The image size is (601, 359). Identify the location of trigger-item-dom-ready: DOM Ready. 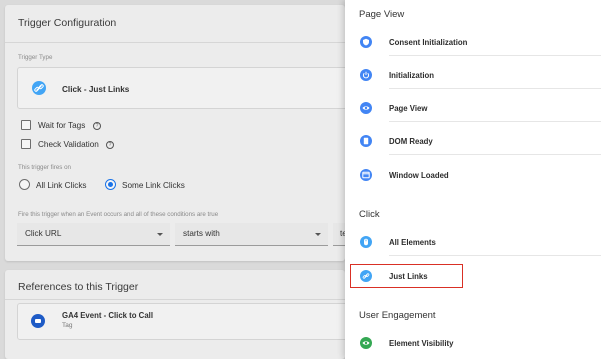
(473, 142).